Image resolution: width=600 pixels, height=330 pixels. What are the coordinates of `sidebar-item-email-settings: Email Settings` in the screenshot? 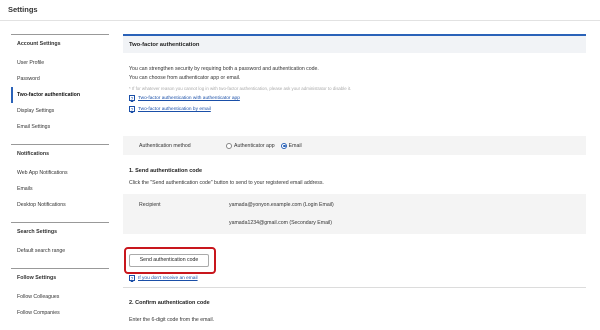 It's located at (60, 127).